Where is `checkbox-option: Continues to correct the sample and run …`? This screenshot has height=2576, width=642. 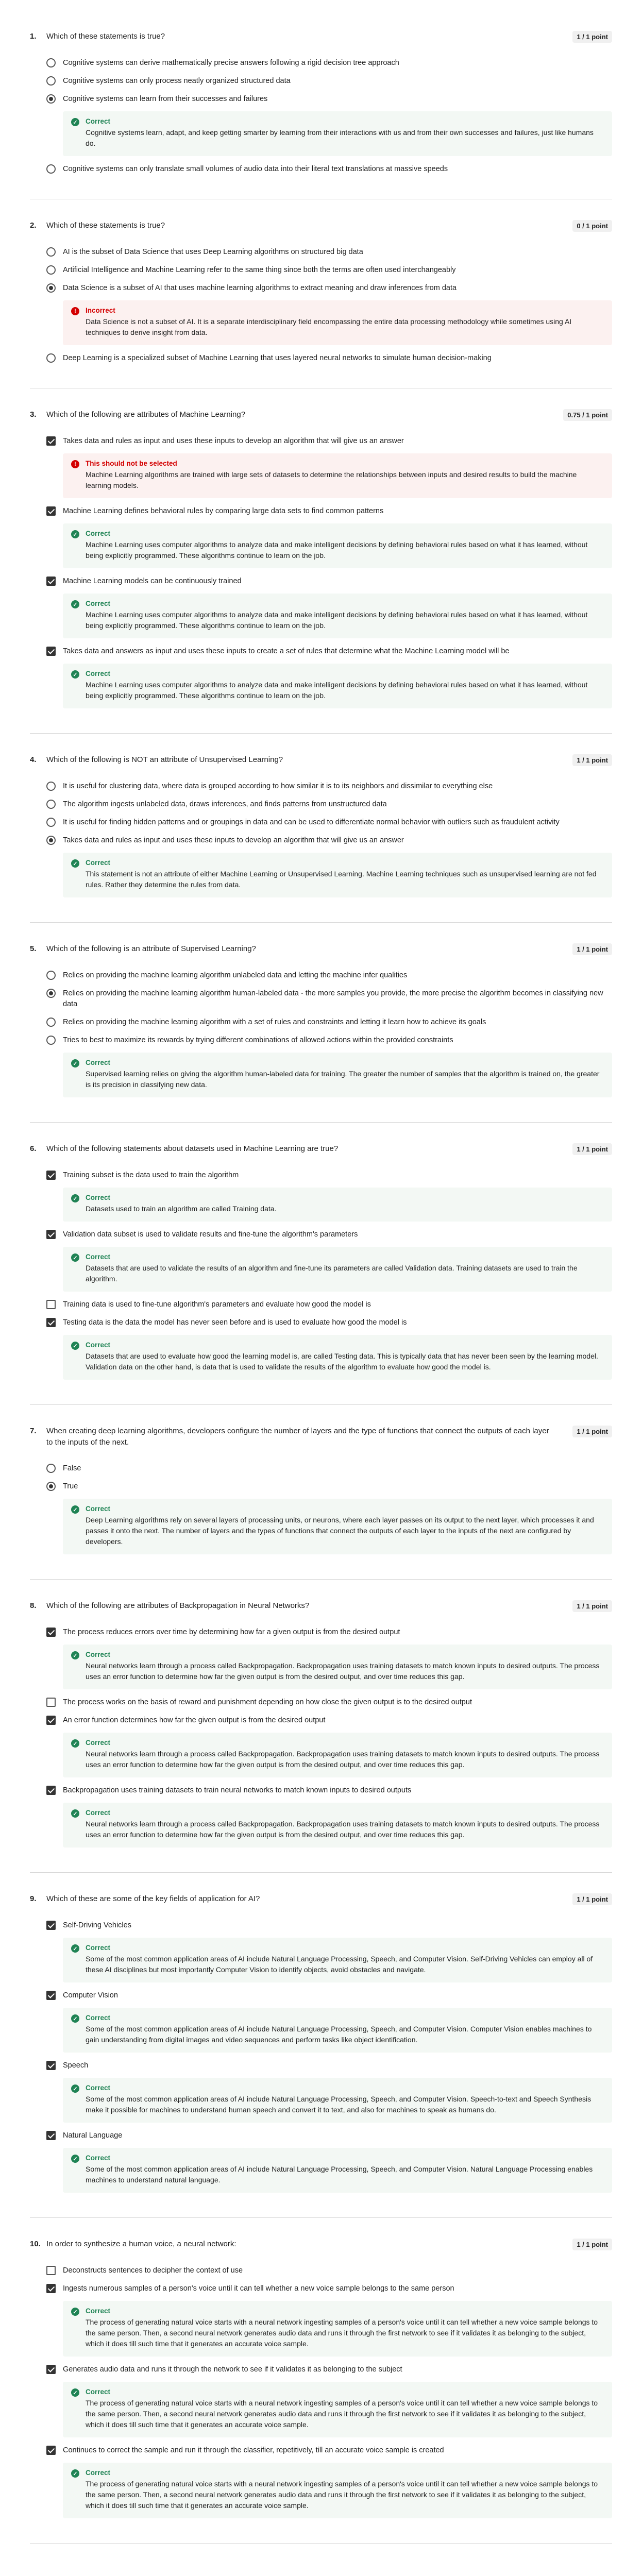
checkbox-option: Continues to correct the sample and run … is located at coordinates (329, 2451).